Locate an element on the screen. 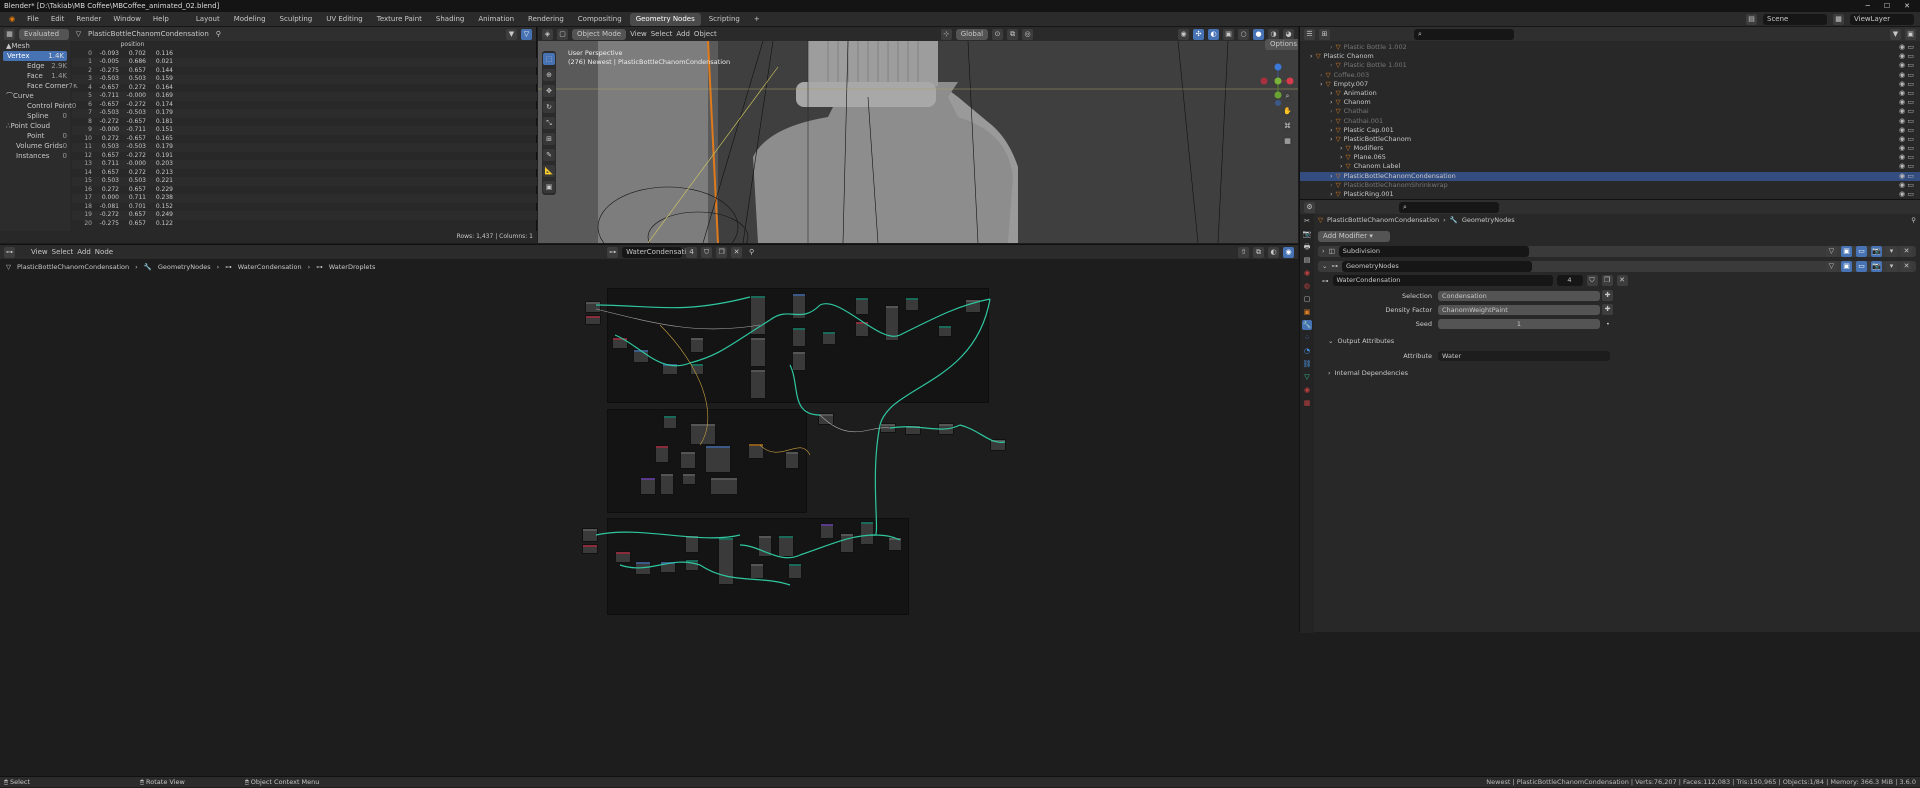  tab-shading: Shading is located at coordinates (450, 19).